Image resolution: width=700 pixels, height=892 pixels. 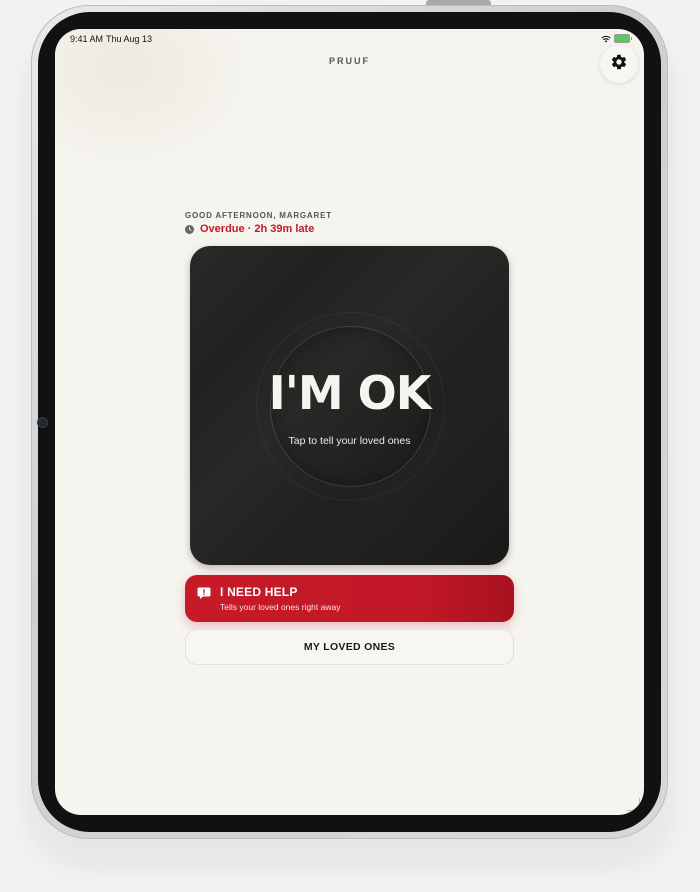 I want to click on camera-icon, so click(x=42, y=422).